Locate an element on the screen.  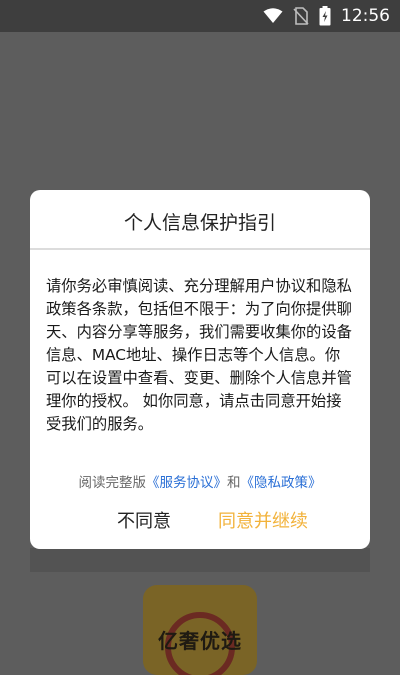
links-conjunction: 和 is located at coordinates (234, 483).